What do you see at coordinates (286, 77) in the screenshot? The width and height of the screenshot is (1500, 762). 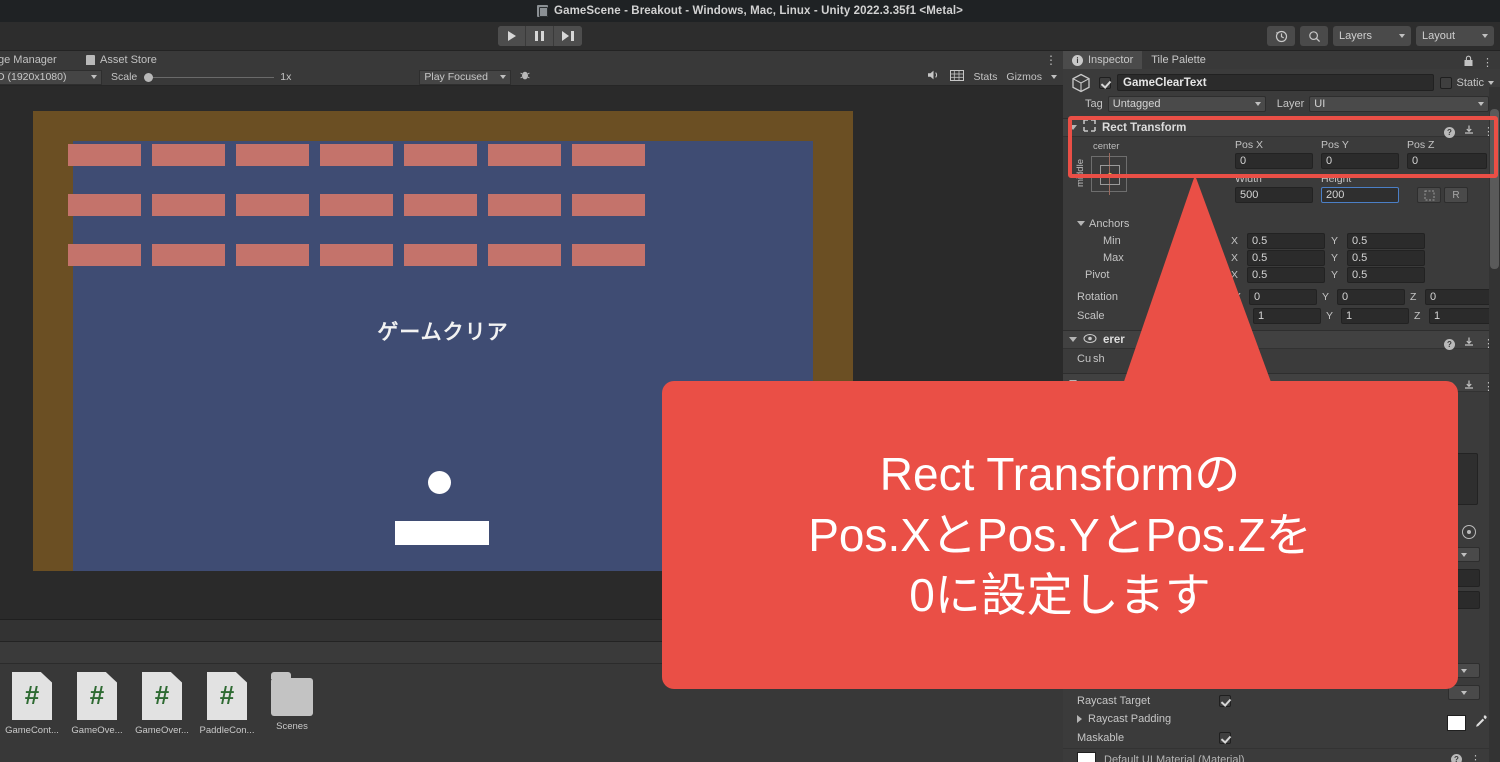 I see `scale-value: 1x` at bounding box center [286, 77].